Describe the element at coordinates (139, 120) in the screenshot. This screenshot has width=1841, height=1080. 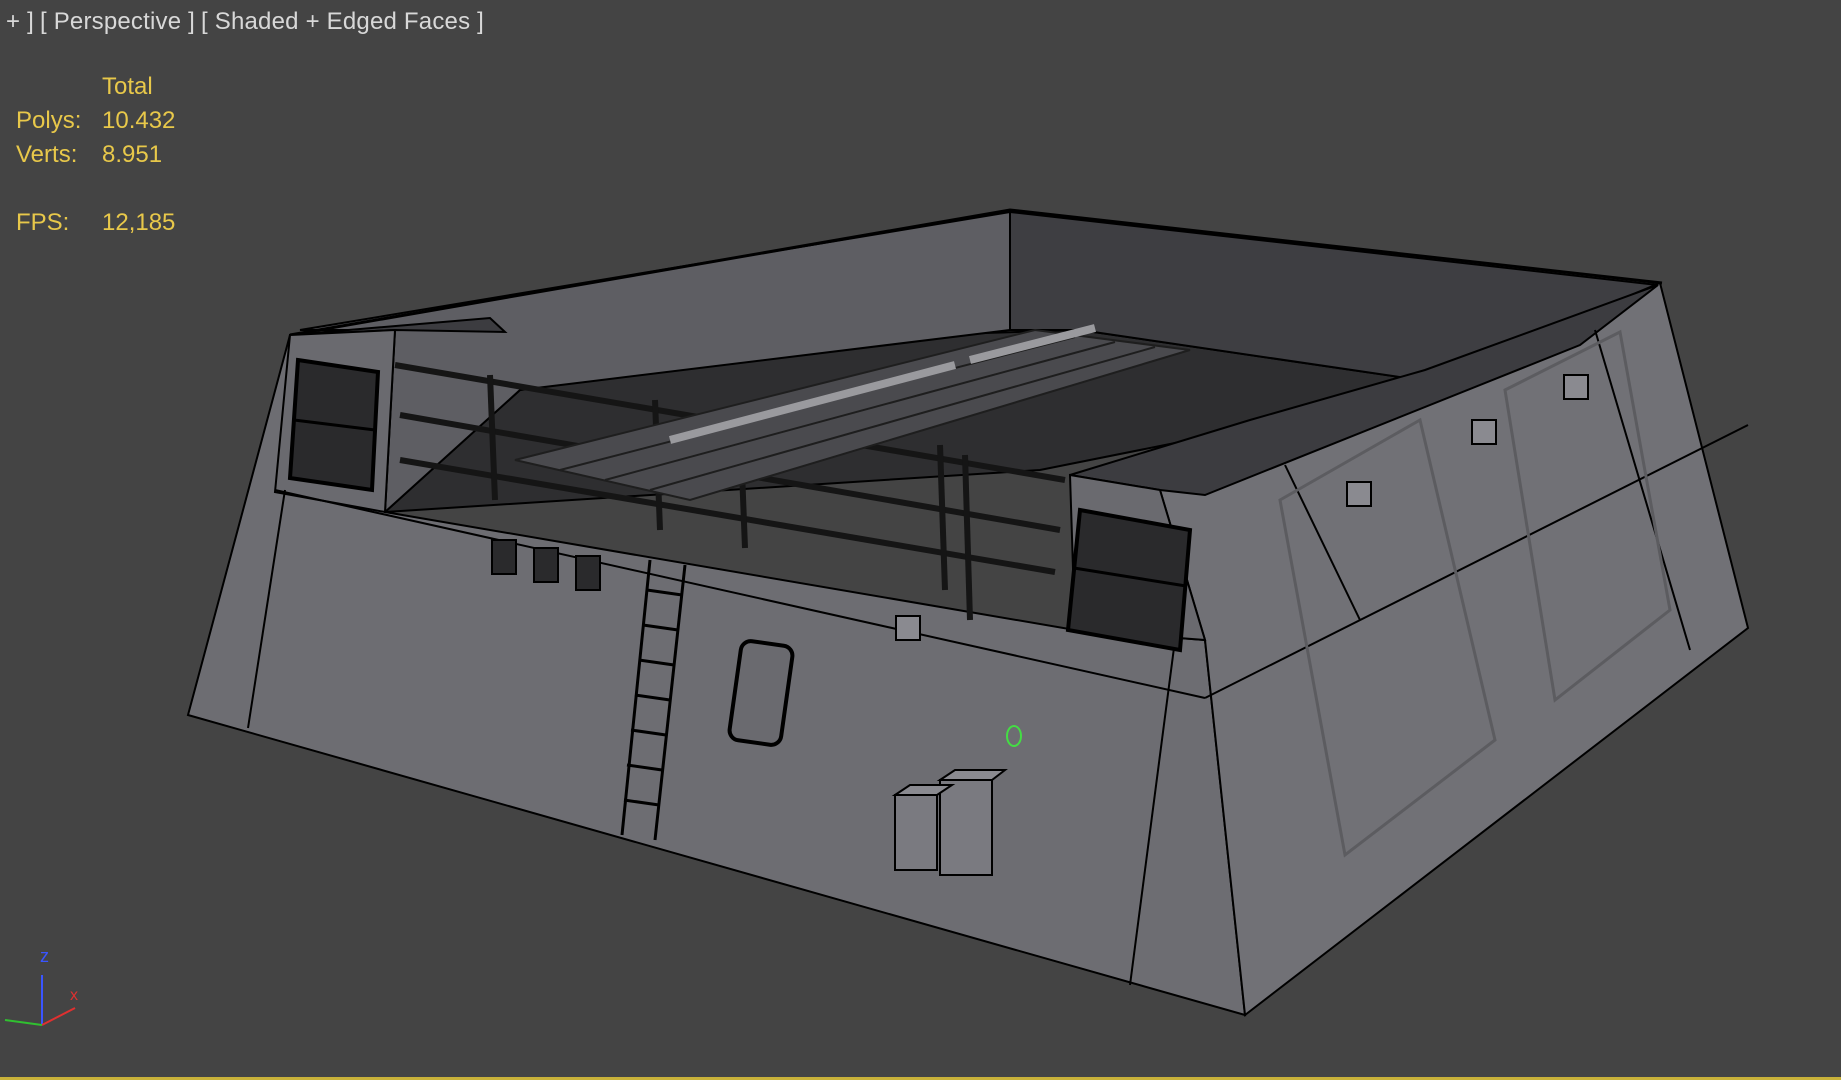
I see `polys-value: 10.432` at that location.